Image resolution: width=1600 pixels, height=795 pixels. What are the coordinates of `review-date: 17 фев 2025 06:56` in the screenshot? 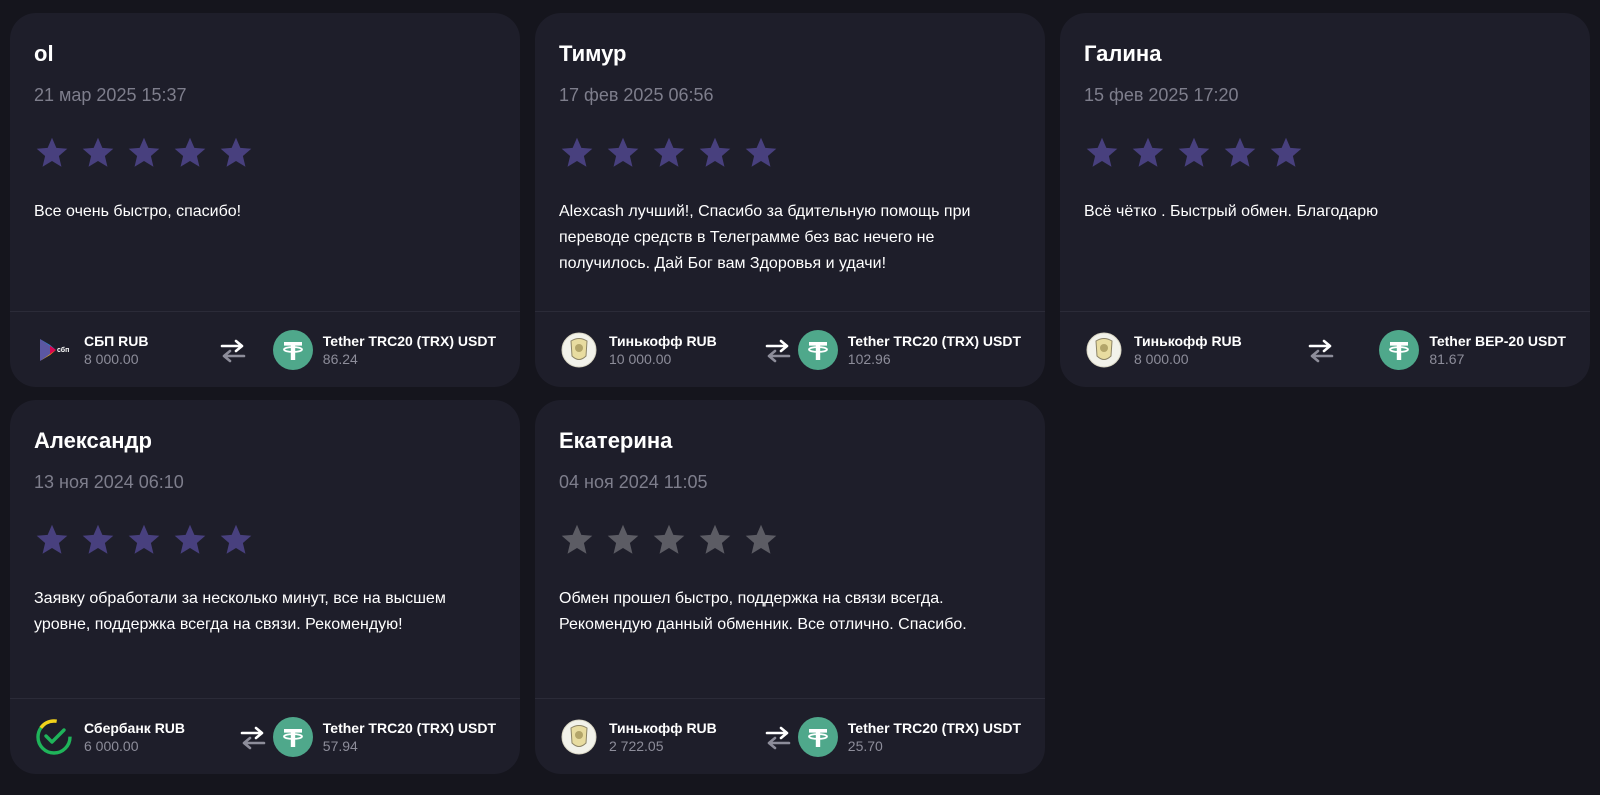 It's located at (636, 95).